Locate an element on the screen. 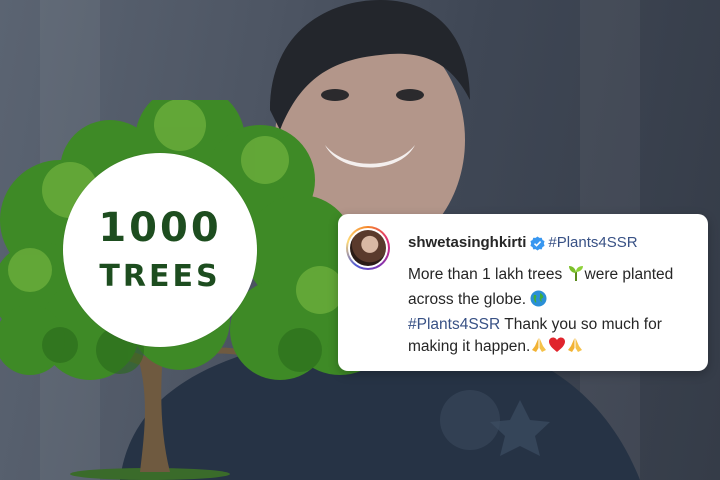 The image size is (720, 480). verified-badge-icon is located at coordinates (537, 243).